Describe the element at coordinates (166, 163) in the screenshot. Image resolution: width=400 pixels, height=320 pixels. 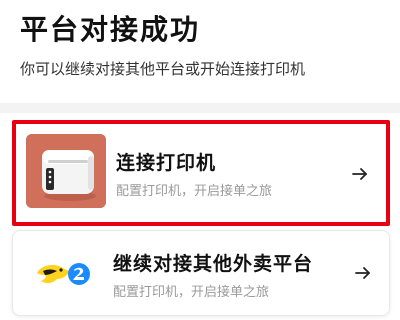
I see `option-title: 连接打印机` at that location.